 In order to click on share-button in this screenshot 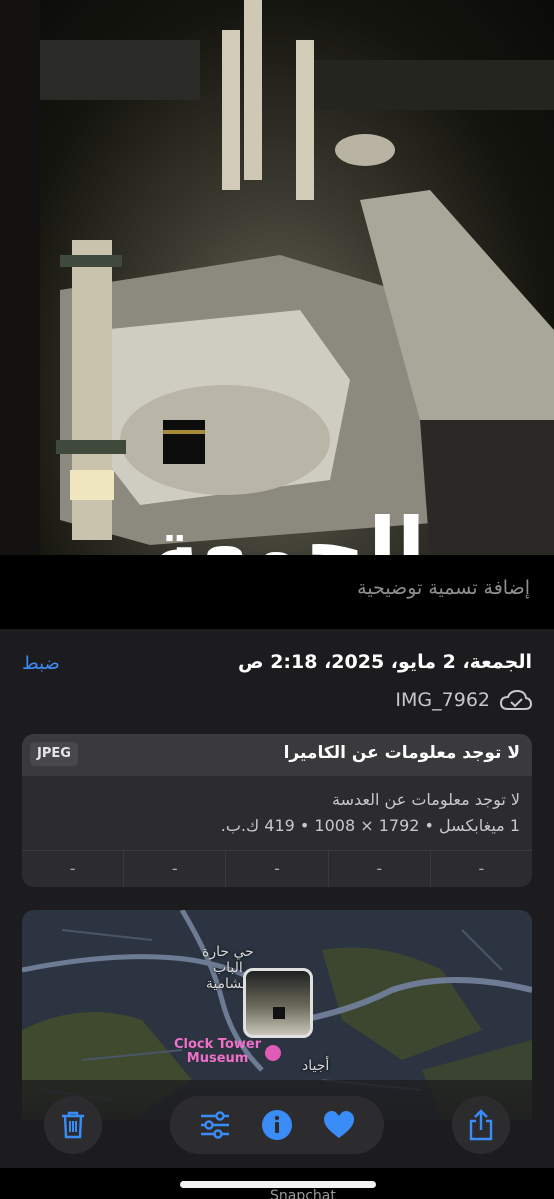, I will do `click(481, 1125)`.